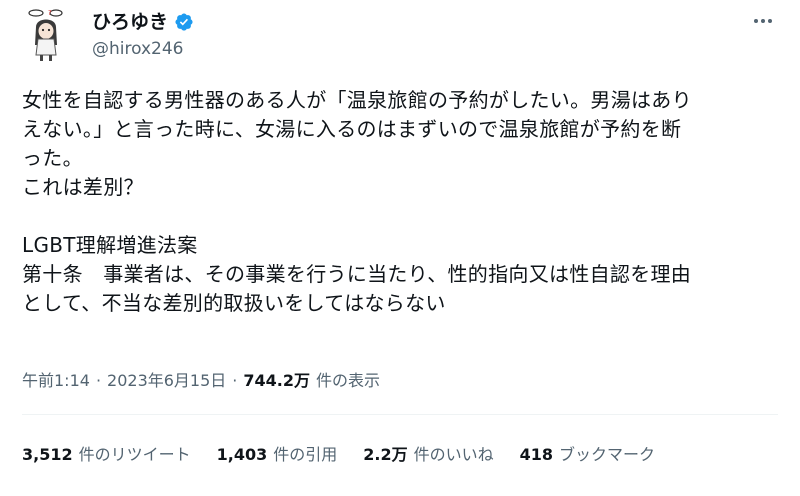  I want to click on quotes-count: 1,403, so click(242, 454).